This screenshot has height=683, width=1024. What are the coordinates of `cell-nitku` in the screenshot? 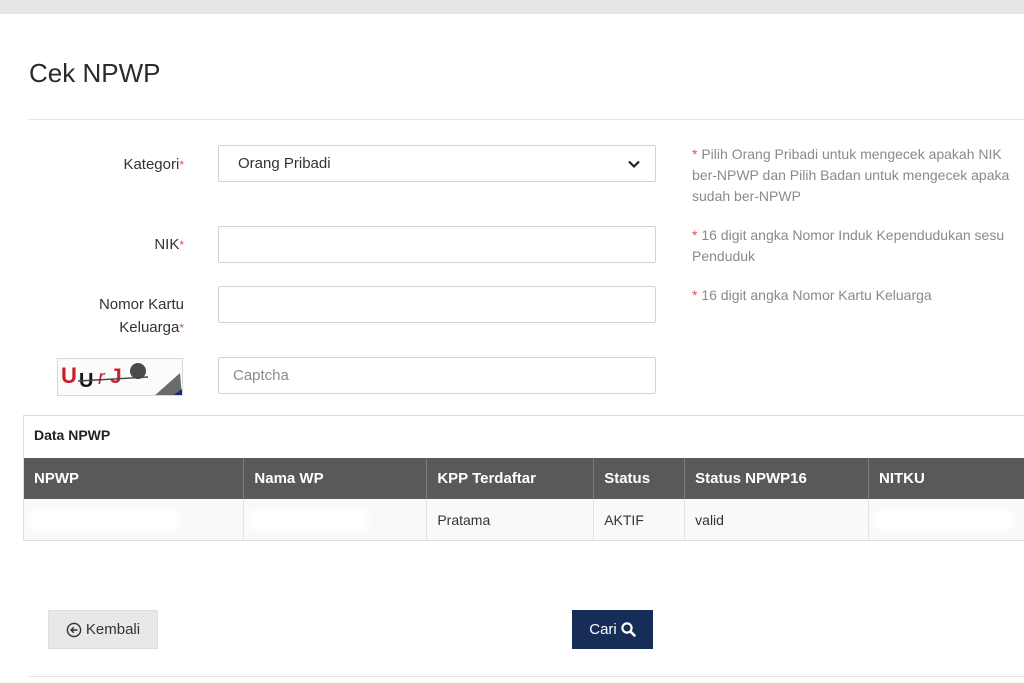 It's located at (946, 519).